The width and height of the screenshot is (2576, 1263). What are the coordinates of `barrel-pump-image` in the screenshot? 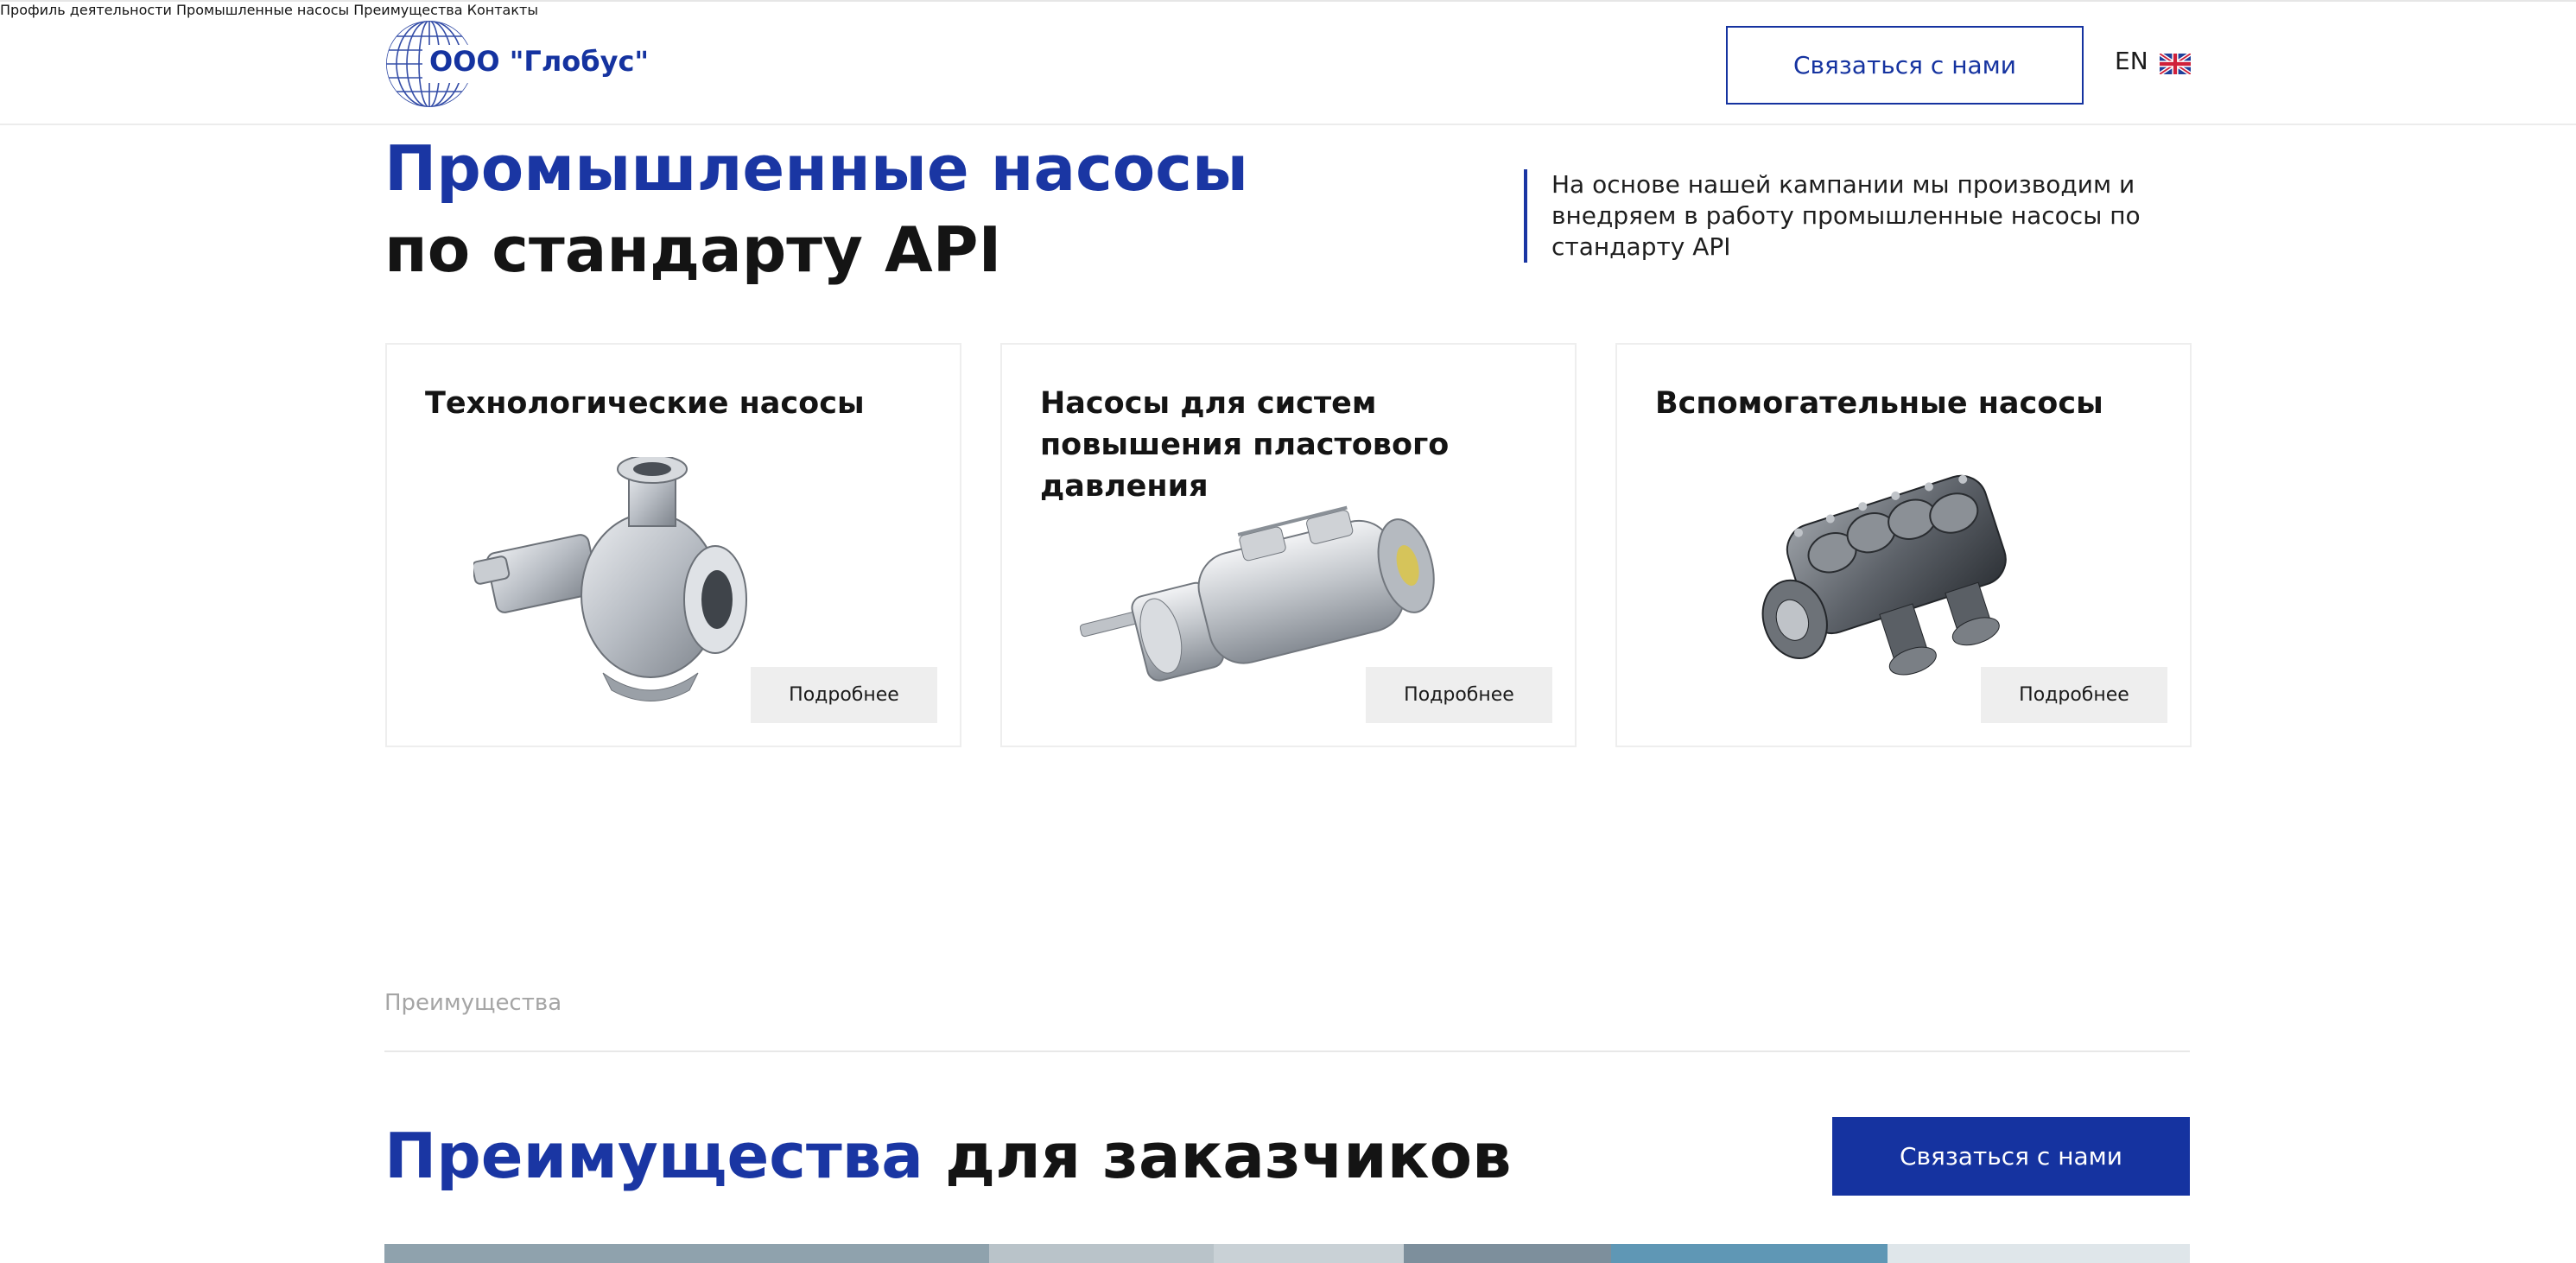 It's located at (1257, 593).